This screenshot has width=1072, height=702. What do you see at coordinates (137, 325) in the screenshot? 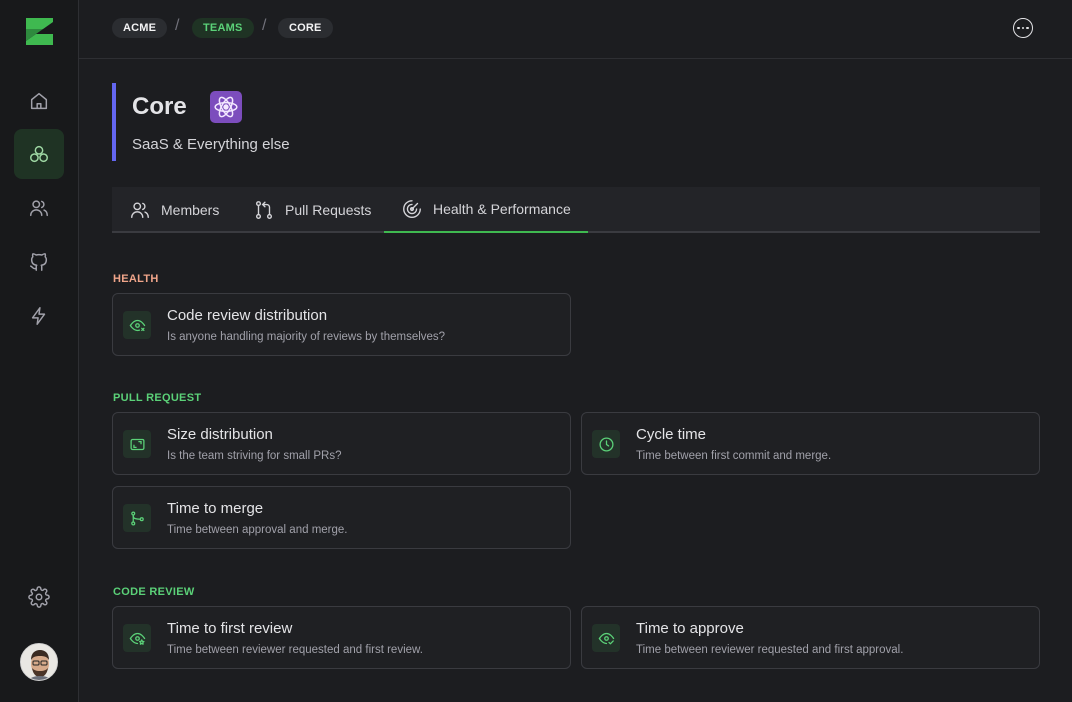
I see `eye-icon` at bounding box center [137, 325].